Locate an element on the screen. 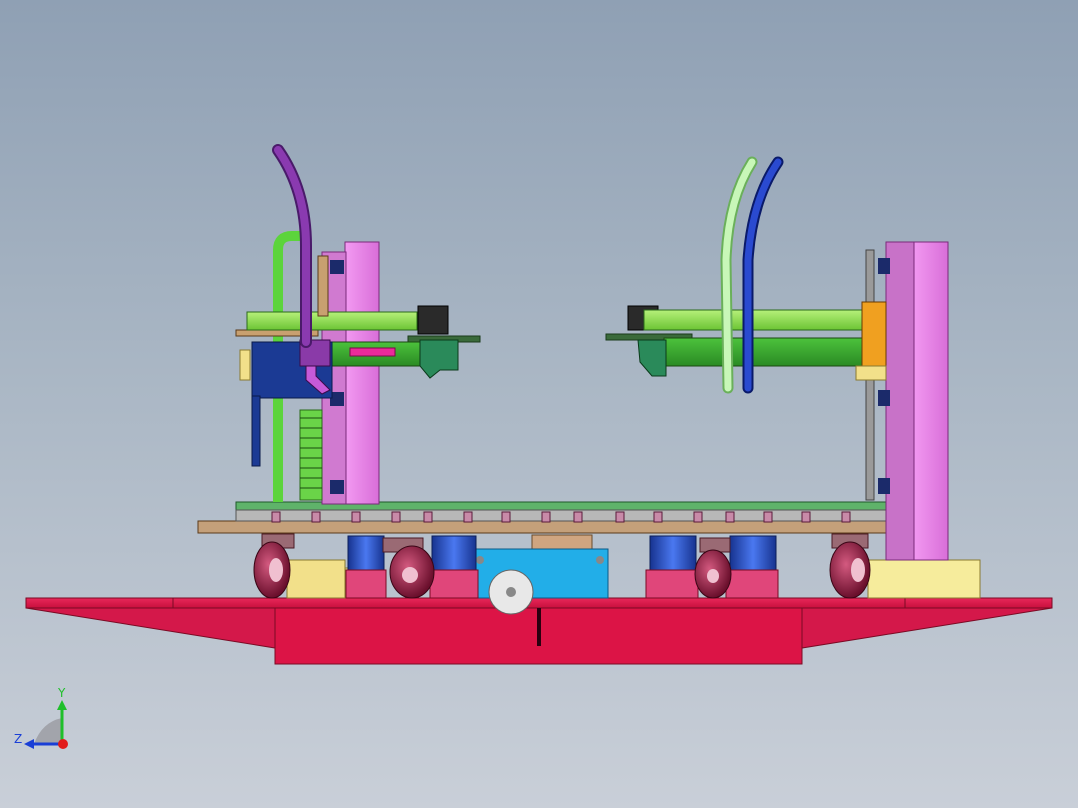 This screenshot has width=1078, height=808. triad-z-label: Z is located at coordinates (18, 739).